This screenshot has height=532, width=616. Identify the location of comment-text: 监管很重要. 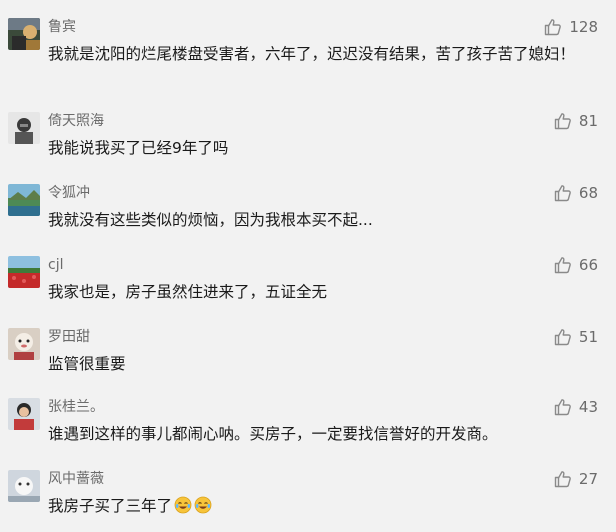
(87, 364).